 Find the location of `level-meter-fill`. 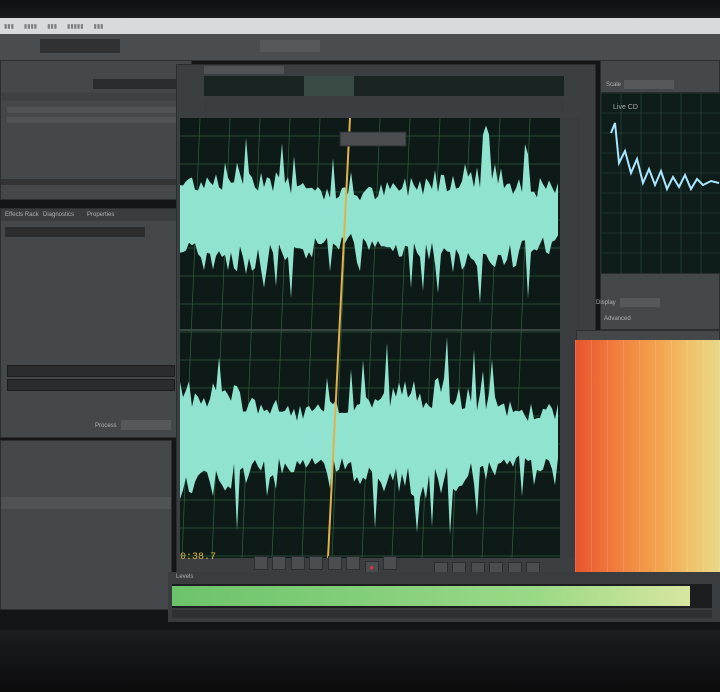

level-meter-fill is located at coordinates (431, 596).